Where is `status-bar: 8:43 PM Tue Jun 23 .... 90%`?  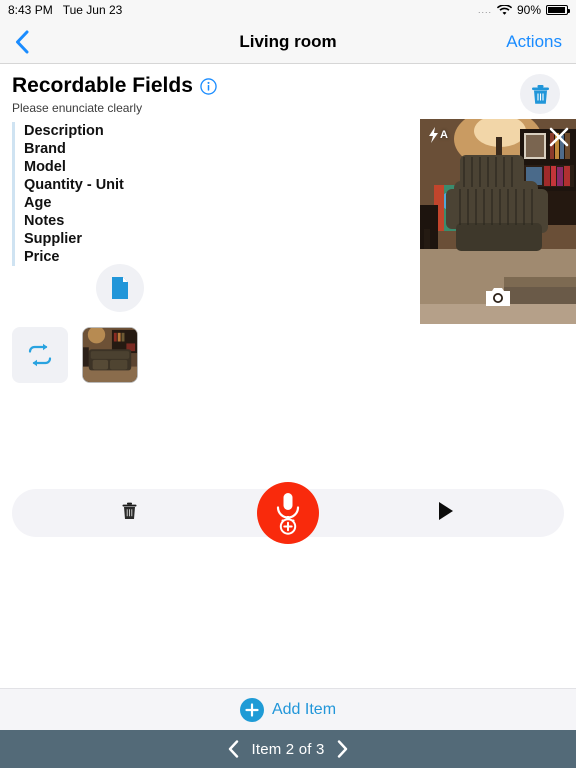 status-bar: 8:43 PM Tue Jun 23 .... 90% is located at coordinates (288, 10).